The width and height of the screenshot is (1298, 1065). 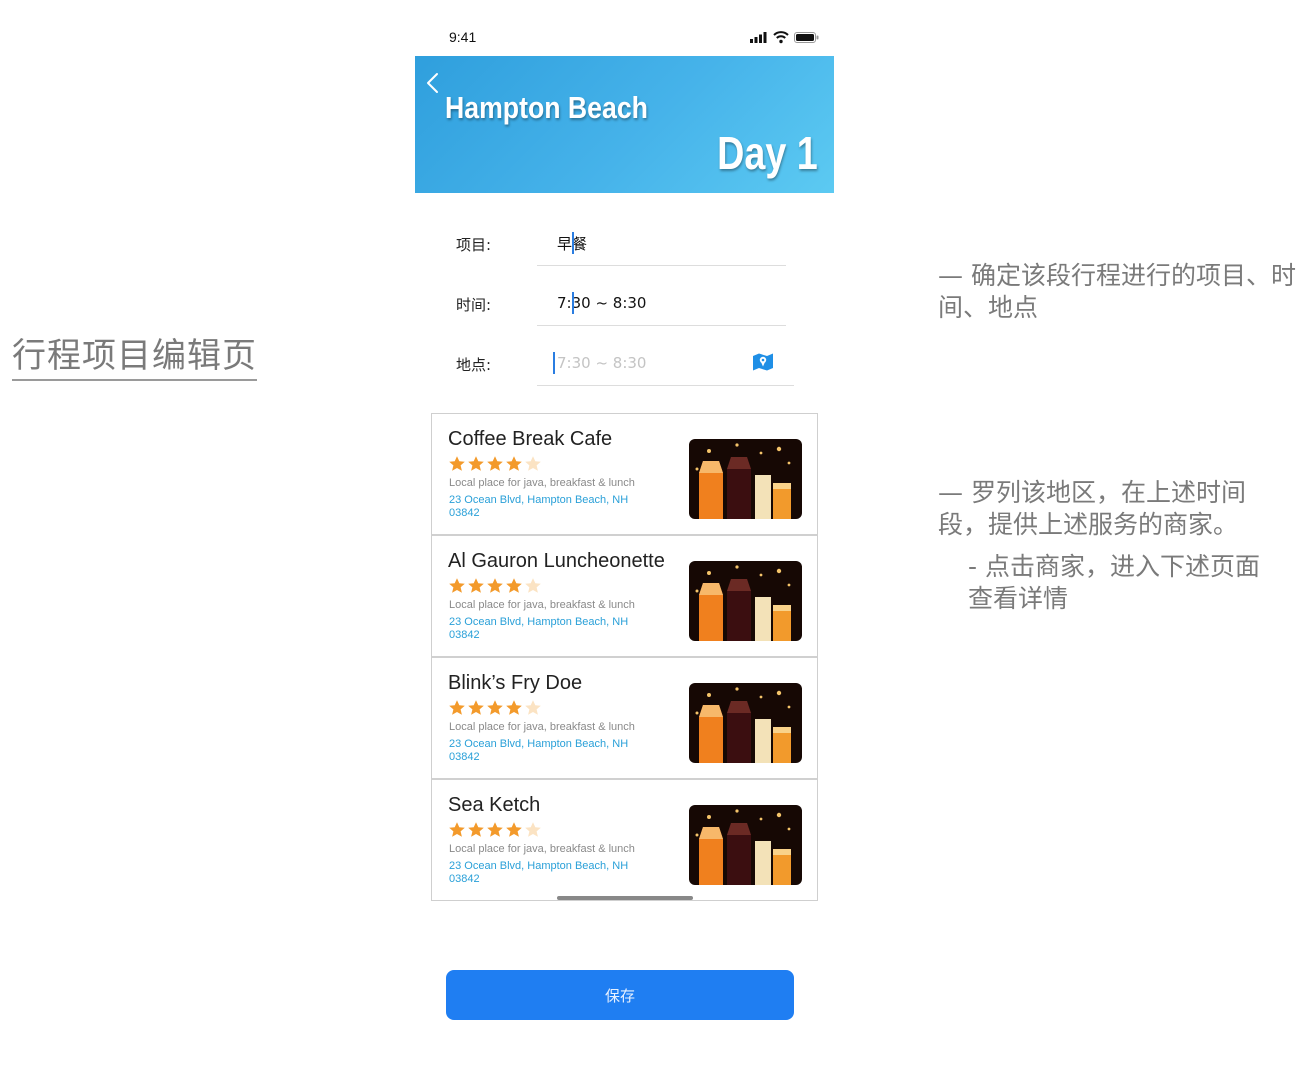 I want to click on status-bar: 9:41, so click(x=624, y=37).